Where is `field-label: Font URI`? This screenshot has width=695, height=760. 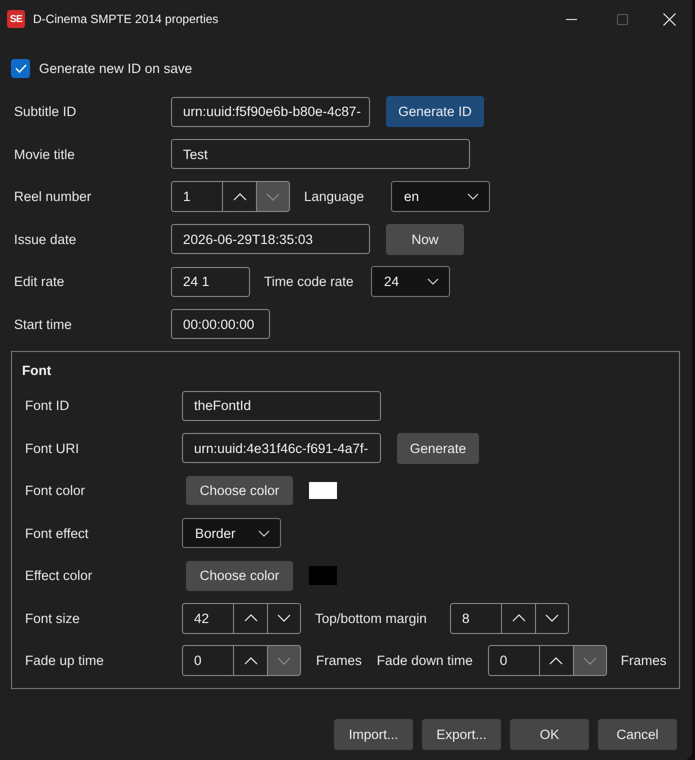
field-label: Font URI is located at coordinates (52, 448).